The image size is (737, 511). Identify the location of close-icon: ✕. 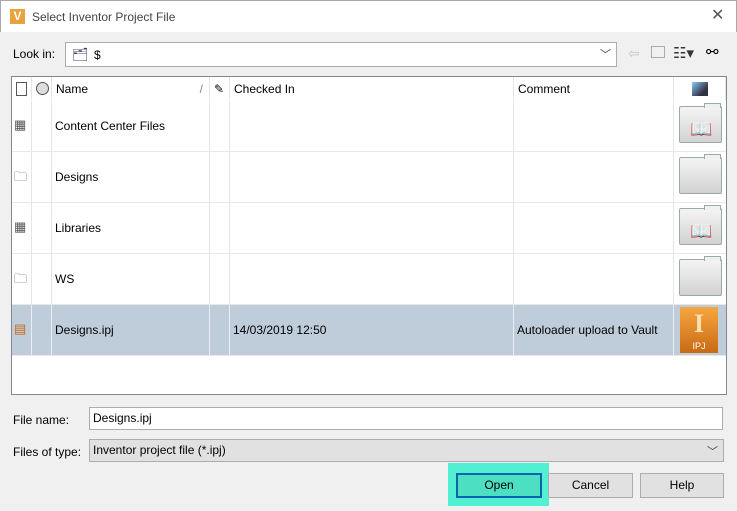
(717, 15).